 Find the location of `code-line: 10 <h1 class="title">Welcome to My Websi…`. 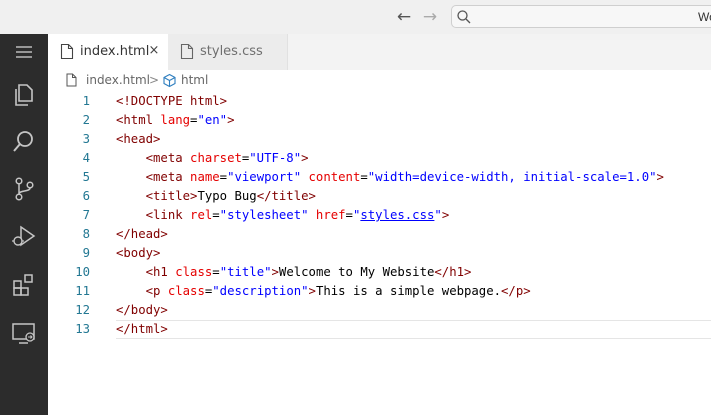

code-line: 10 <h1 class="title">Welcome to My Websi… is located at coordinates (379, 272).